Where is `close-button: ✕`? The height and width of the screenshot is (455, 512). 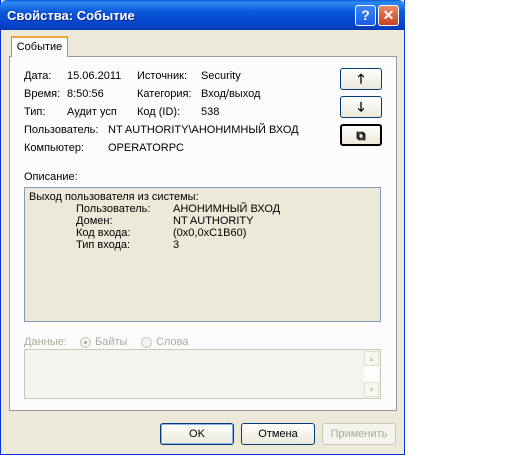 close-button: ✕ is located at coordinates (388, 15).